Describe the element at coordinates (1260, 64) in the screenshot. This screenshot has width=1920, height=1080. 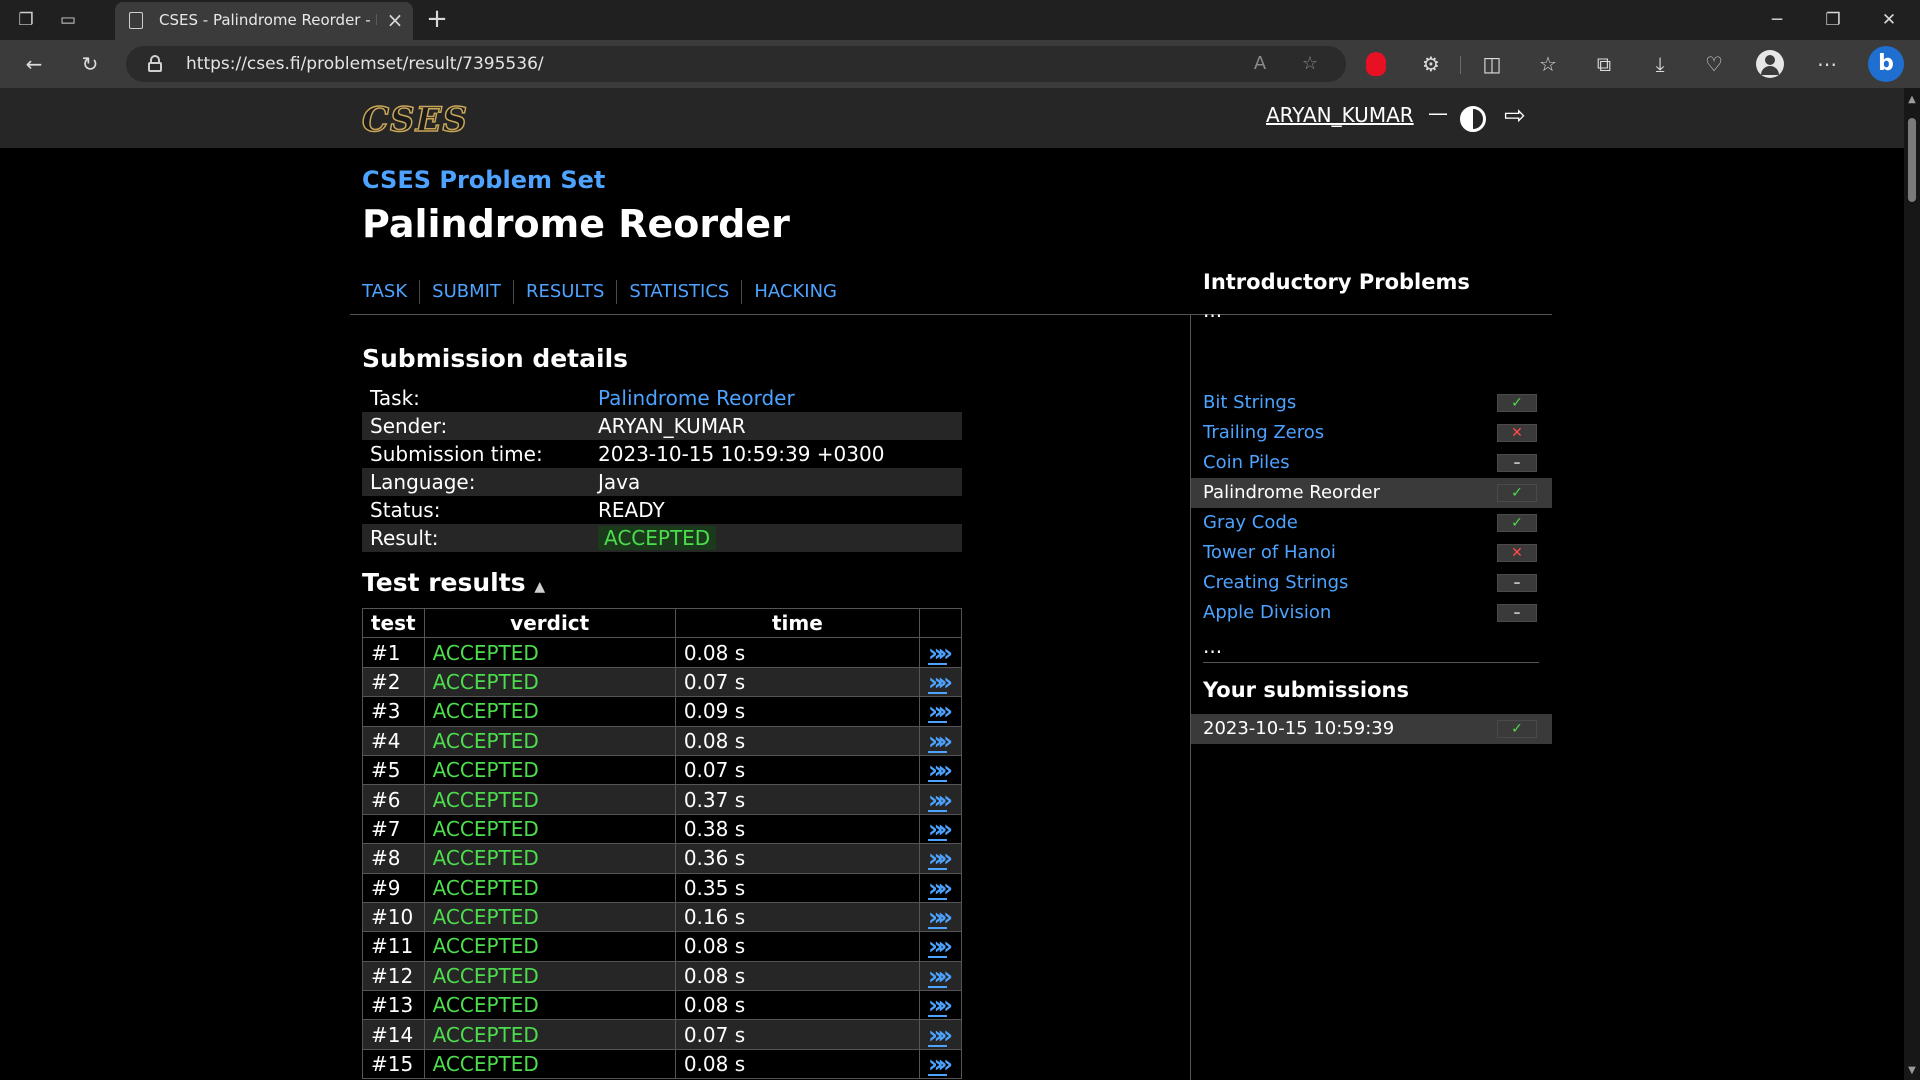
I see `read-aloud-icon: A` at that location.